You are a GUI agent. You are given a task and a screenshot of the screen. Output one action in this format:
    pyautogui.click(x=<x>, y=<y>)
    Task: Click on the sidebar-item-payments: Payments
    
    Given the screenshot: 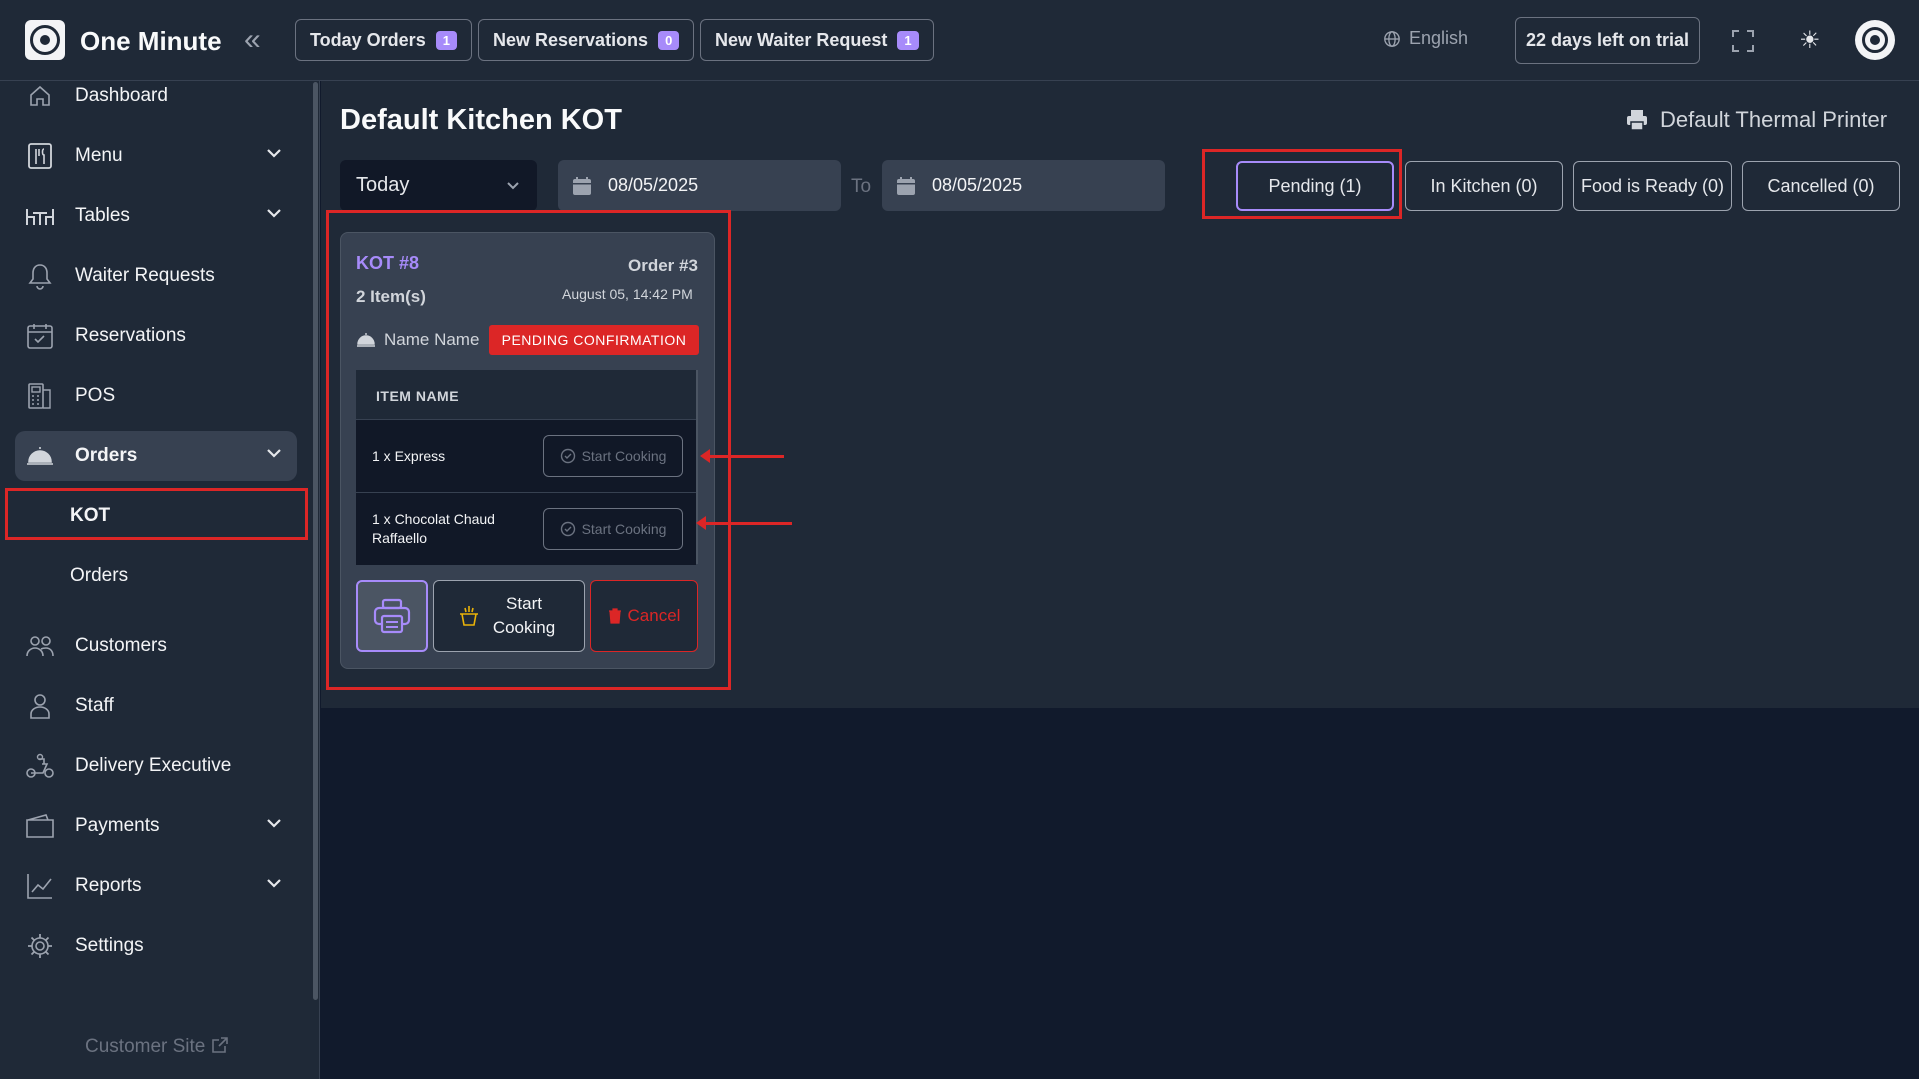 What is the action you would take?
    pyautogui.click(x=156, y=826)
    